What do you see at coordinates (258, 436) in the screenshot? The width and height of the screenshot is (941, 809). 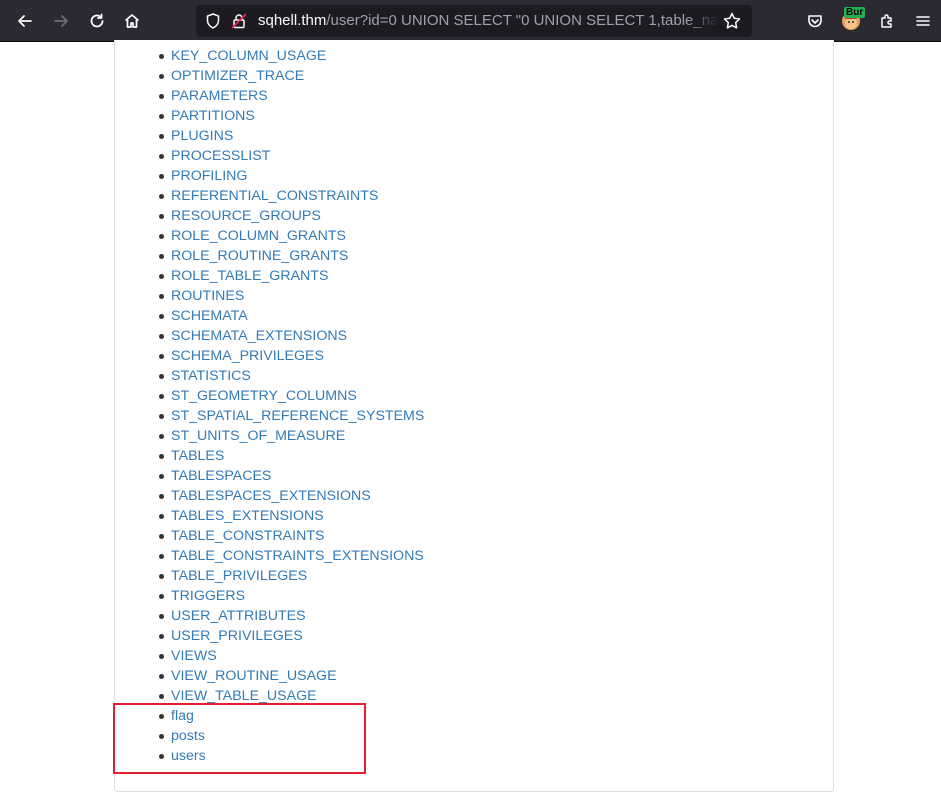 I see `table-link: ST_UNITS_OF_MEASURE` at bounding box center [258, 436].